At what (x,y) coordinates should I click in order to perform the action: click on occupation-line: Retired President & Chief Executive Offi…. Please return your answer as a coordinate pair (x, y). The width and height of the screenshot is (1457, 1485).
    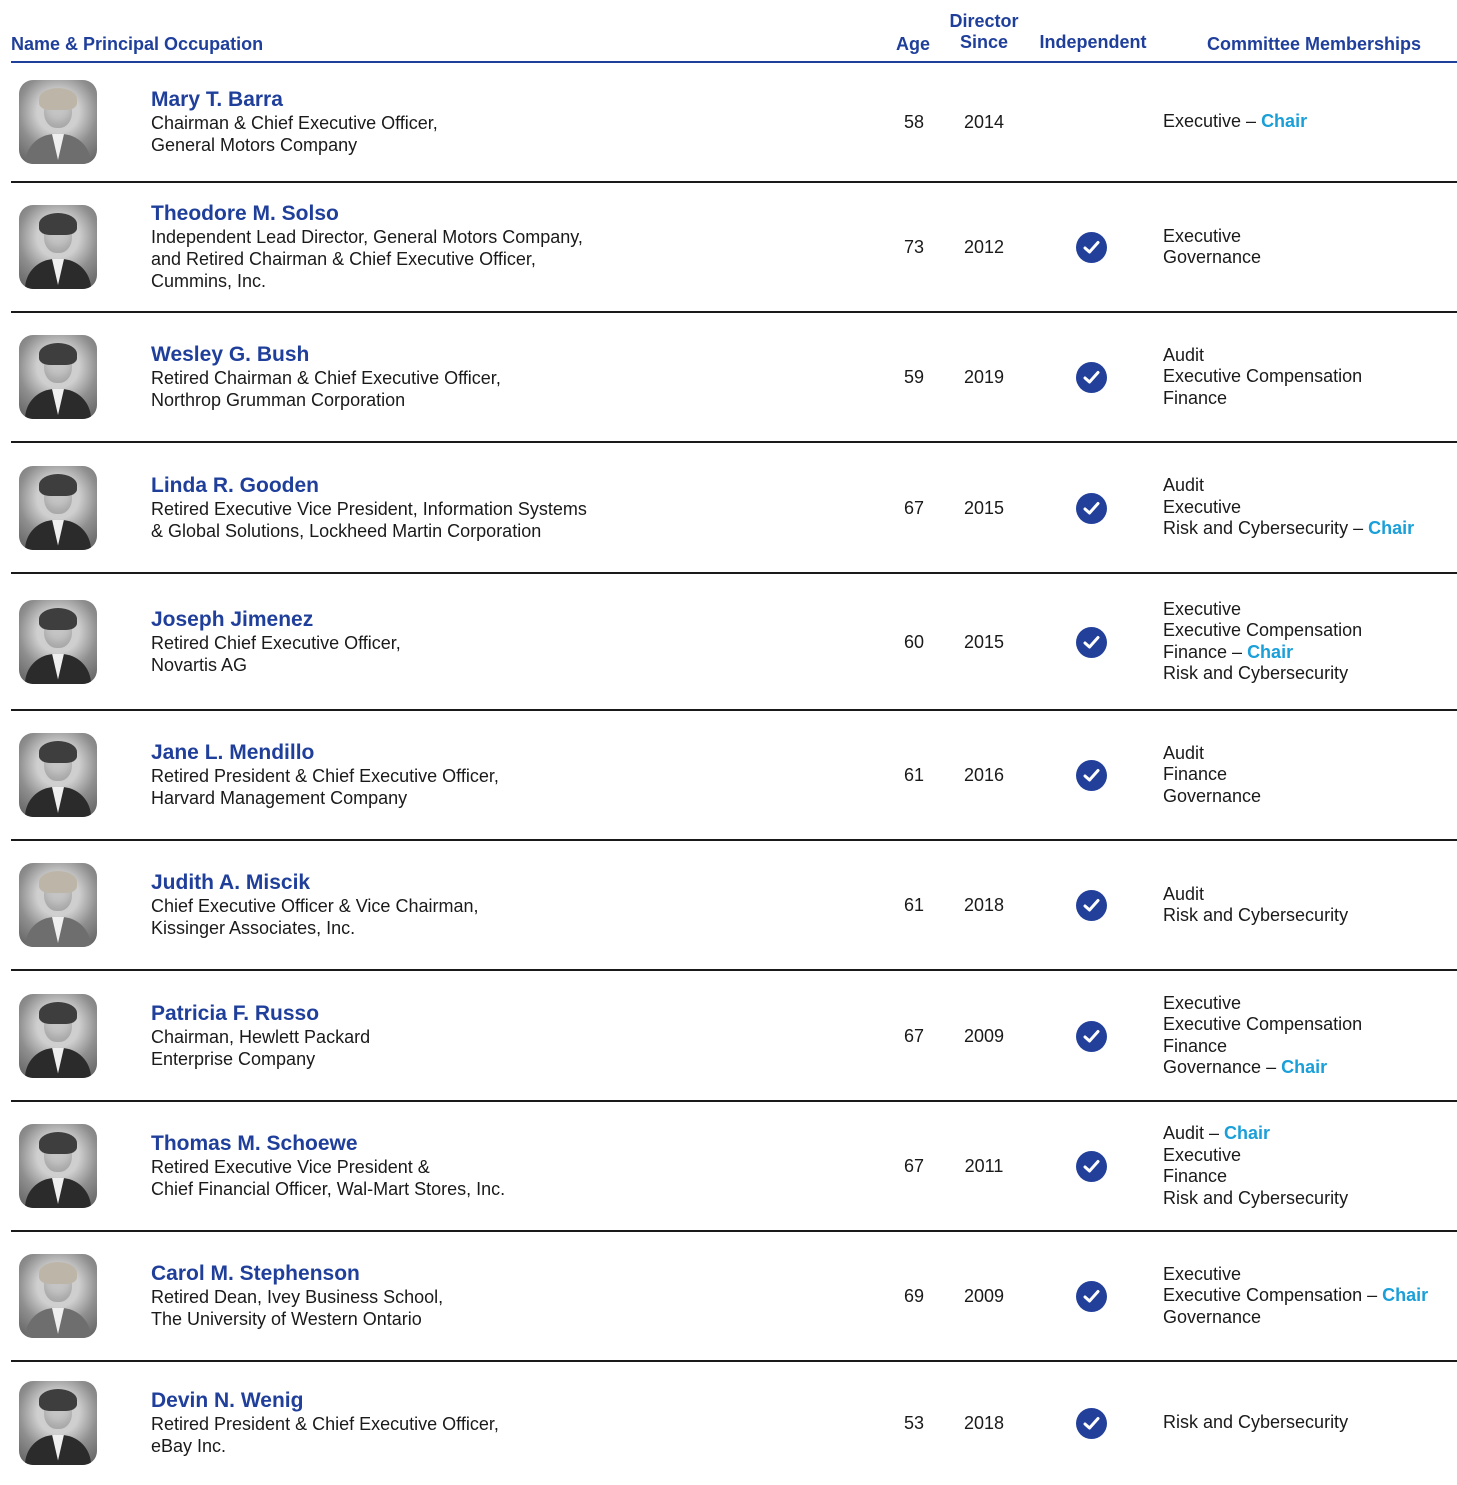
    Looking at the image, I should click on (325, 776).